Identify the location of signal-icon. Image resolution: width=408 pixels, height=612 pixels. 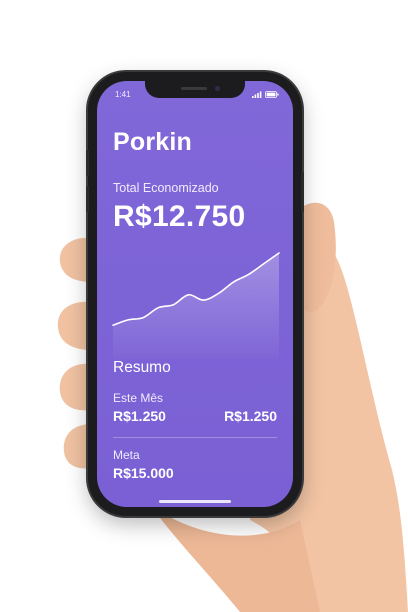
(257, 94).